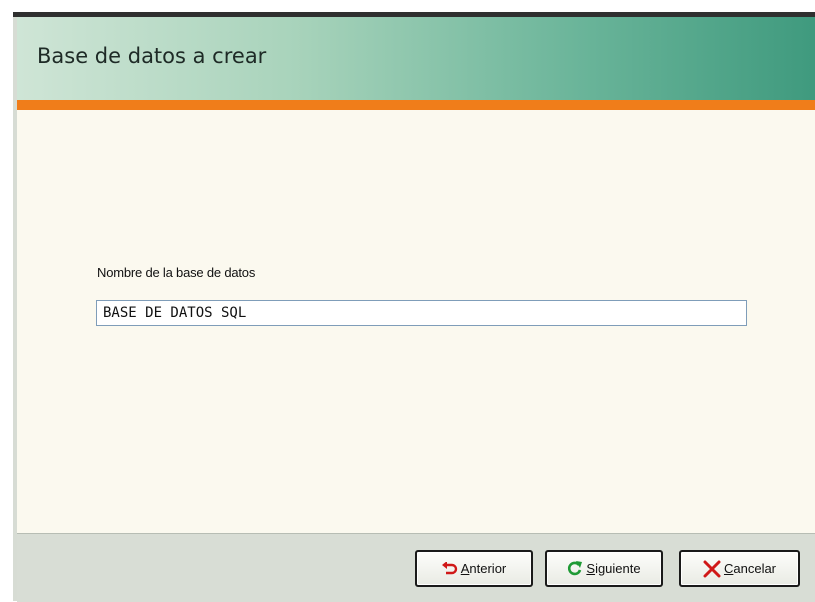  What do you see at coordinates (176, 272) in the screenshot?
I see `database-name-label: Nombre de la base de datos` at bounding box center [176, 272].